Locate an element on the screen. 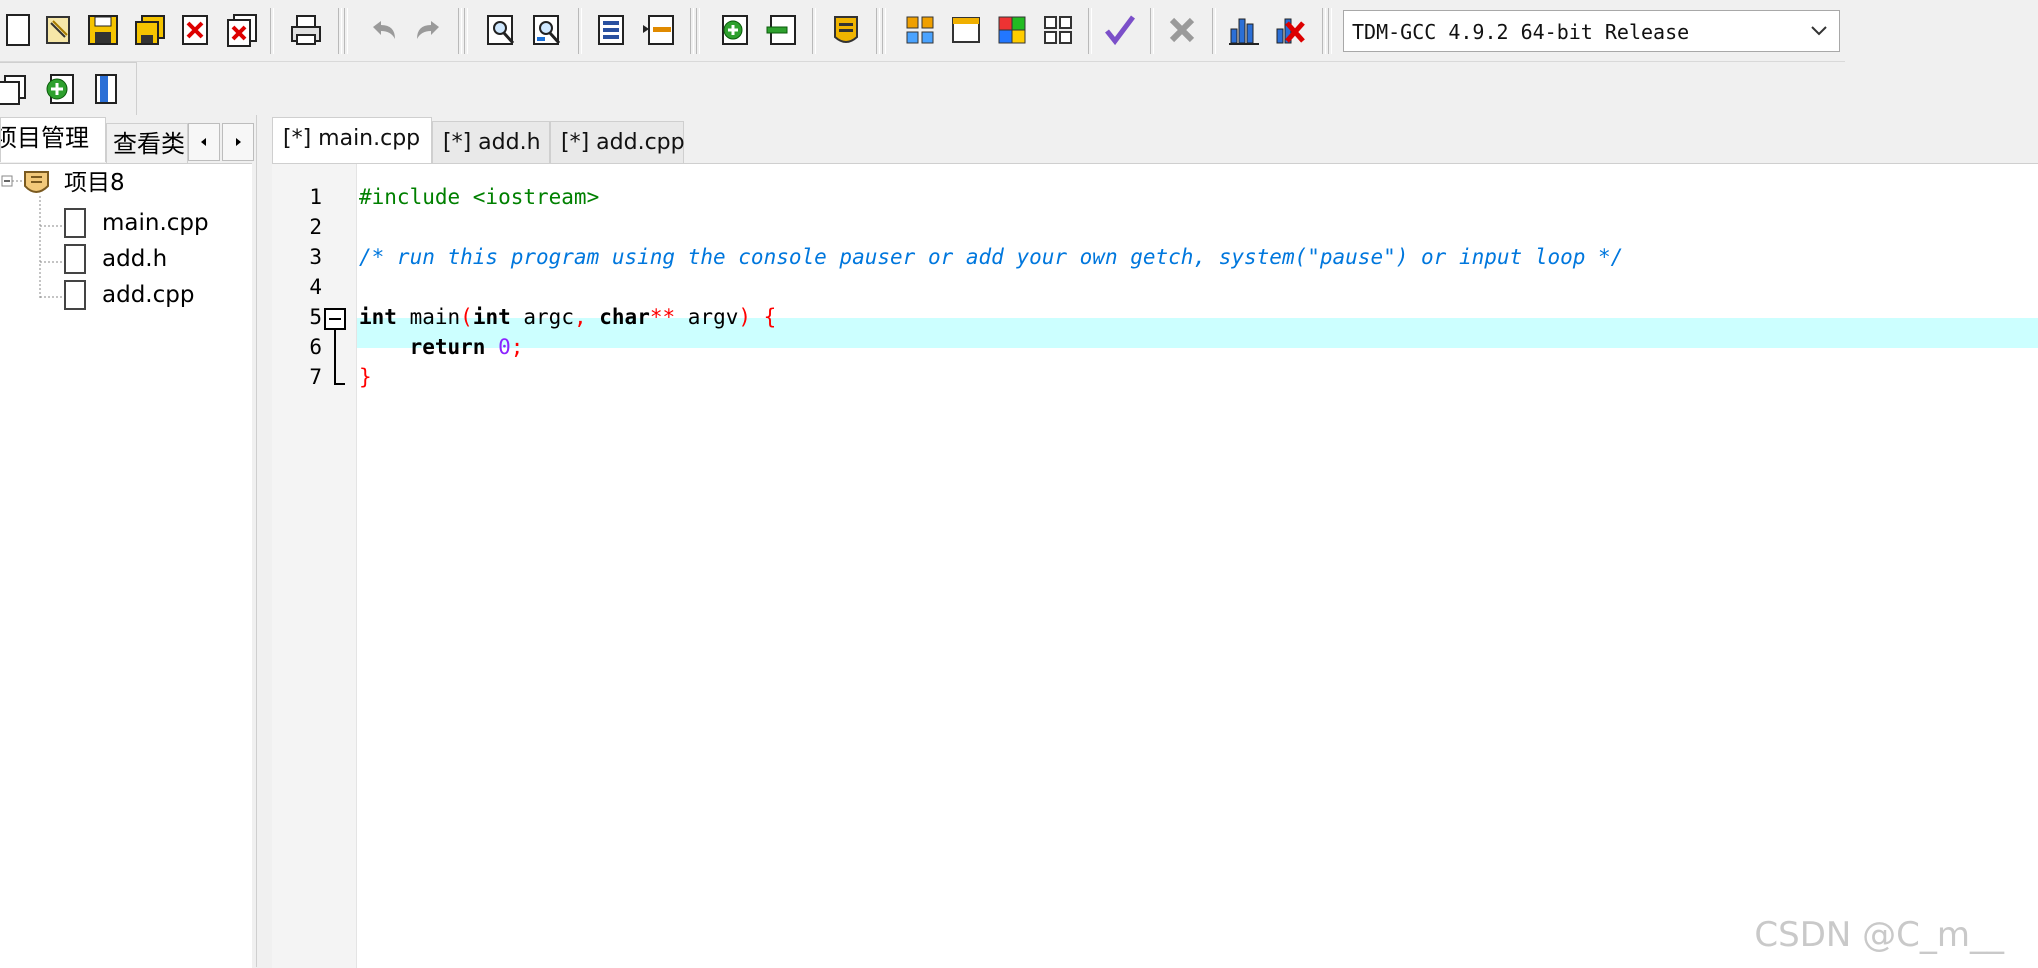 The image size is (2038, 968). add-to-project-icon is located at coordinates (736, 30).